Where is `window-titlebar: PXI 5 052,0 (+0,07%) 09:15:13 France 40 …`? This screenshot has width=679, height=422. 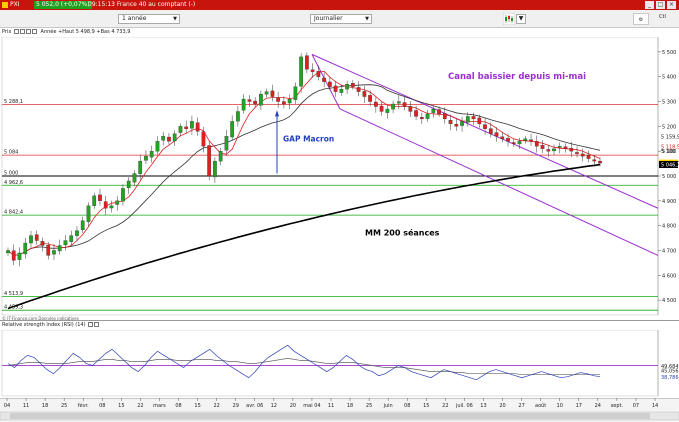
window-titlebar: PXI 5 052,0 (+0,07%) 09:15:13 France 40 … is located at coordinates (339, 5).